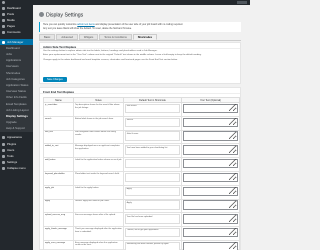 This screenshot has height=250, width=320. What do you see at coordinates (15, 137) in the screenshot?
I see `menu-label: Appearance` at bounding box center [15, 137].